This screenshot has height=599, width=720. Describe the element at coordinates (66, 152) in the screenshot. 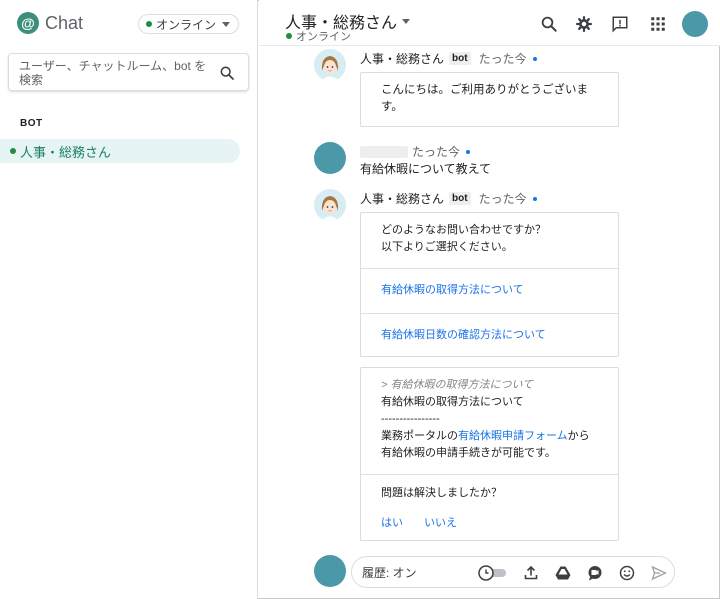

I see `sidebar-item-label: 人事・総務さん` at that location.